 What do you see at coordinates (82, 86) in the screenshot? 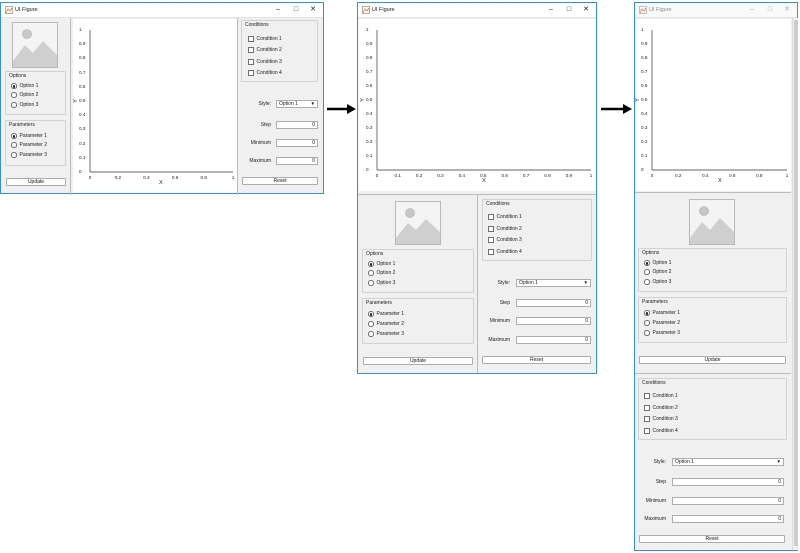
I see `y-tick-label: 0.6` at bounding box center [82, 86].